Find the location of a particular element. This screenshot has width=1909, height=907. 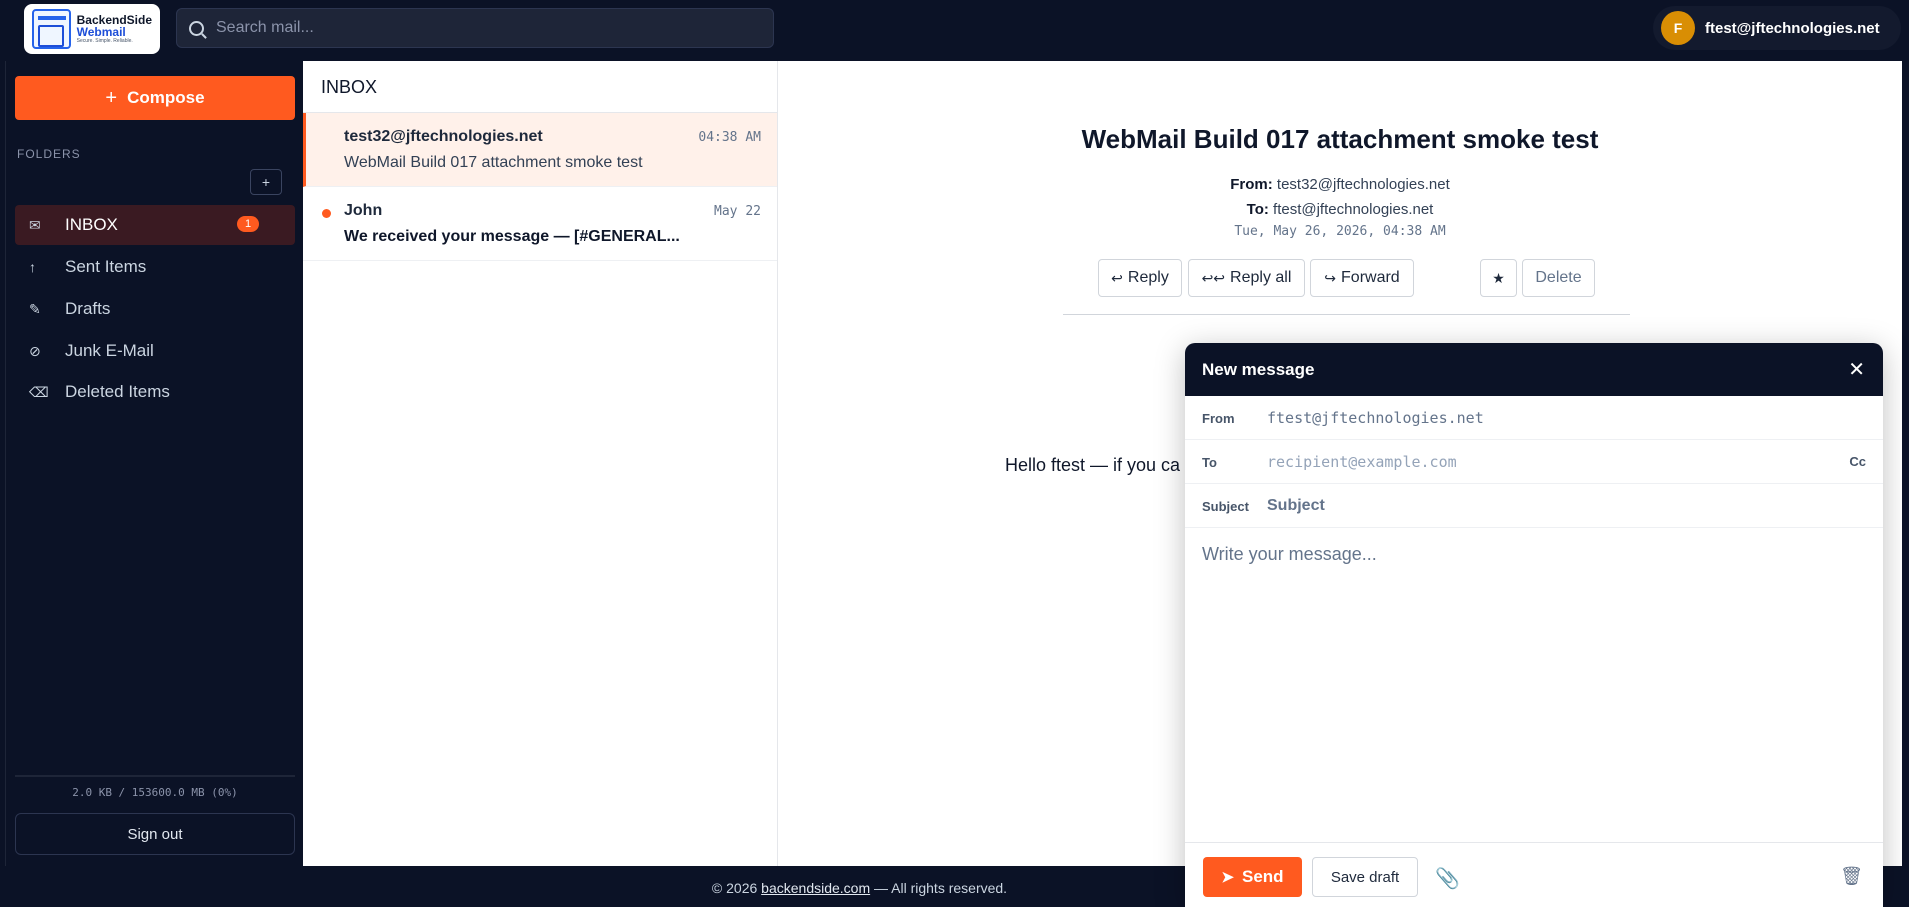

to-row: To Cc is located at coordinates (1534, 462).